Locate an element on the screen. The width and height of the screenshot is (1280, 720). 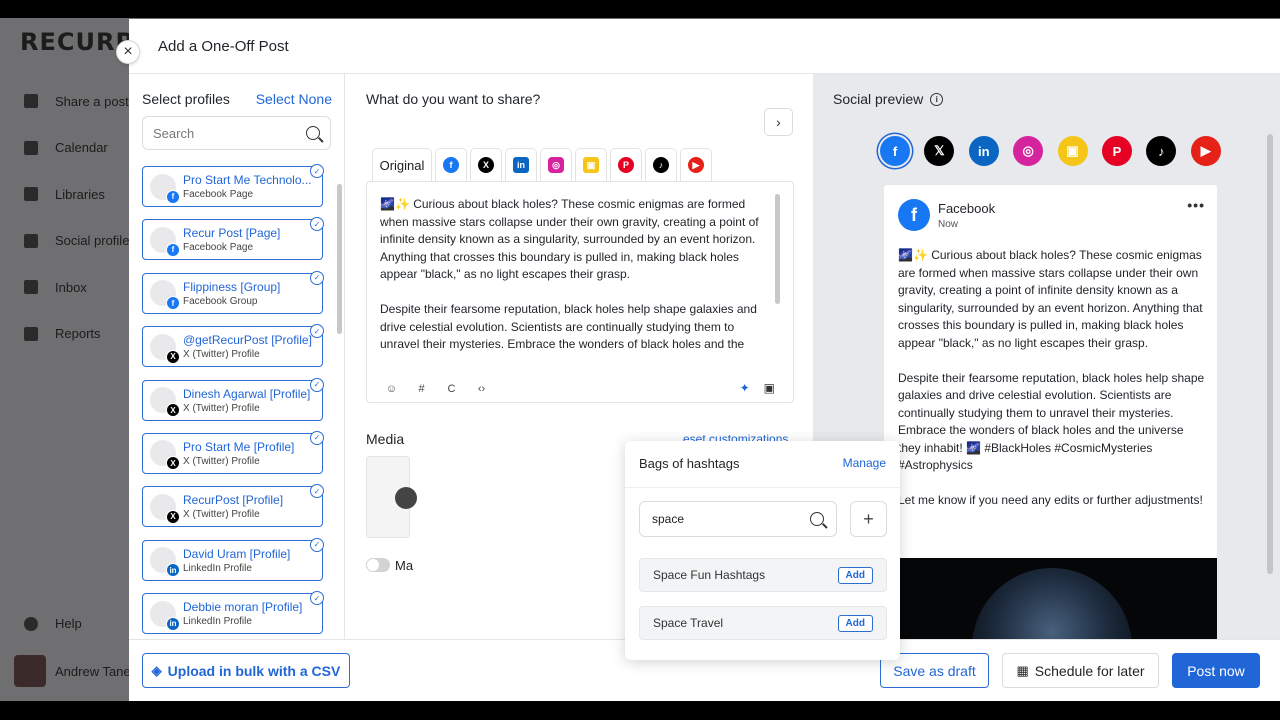
post-now-button: Post now is located at coordinates (1216, 670).